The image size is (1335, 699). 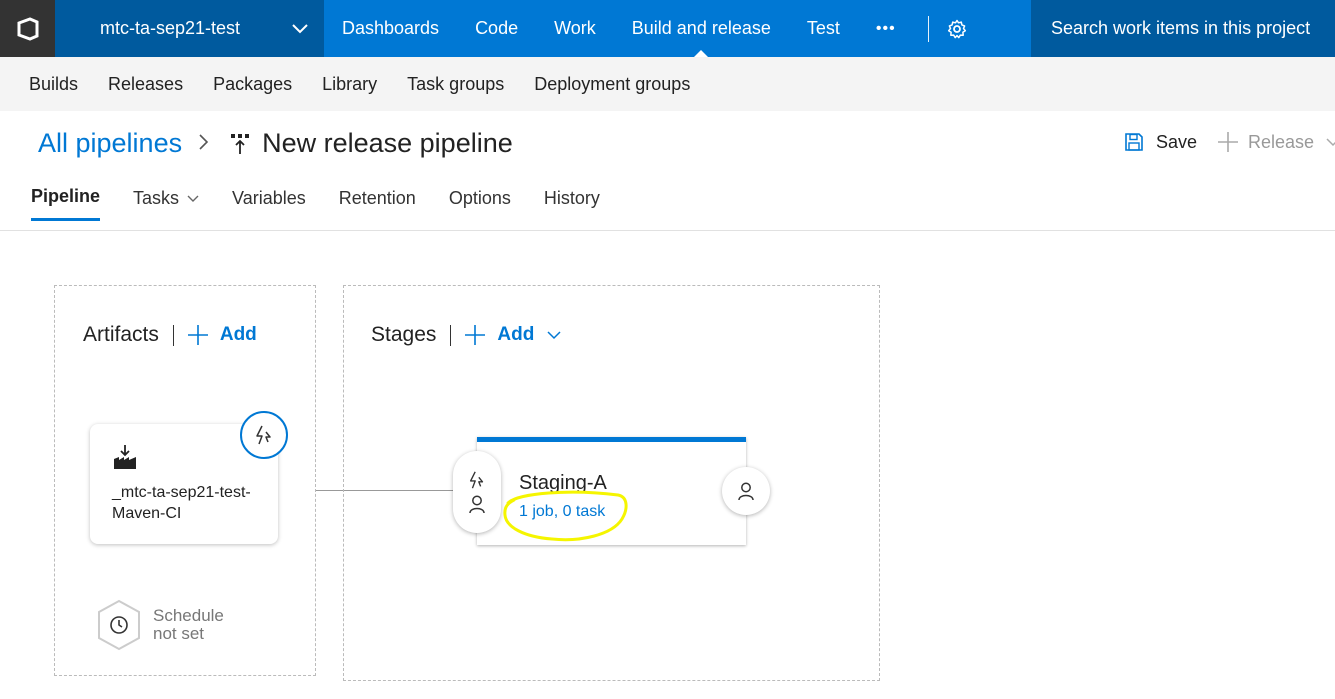 I want to click on nav-build-and-release: Build and release, so click(x=701, y=28).